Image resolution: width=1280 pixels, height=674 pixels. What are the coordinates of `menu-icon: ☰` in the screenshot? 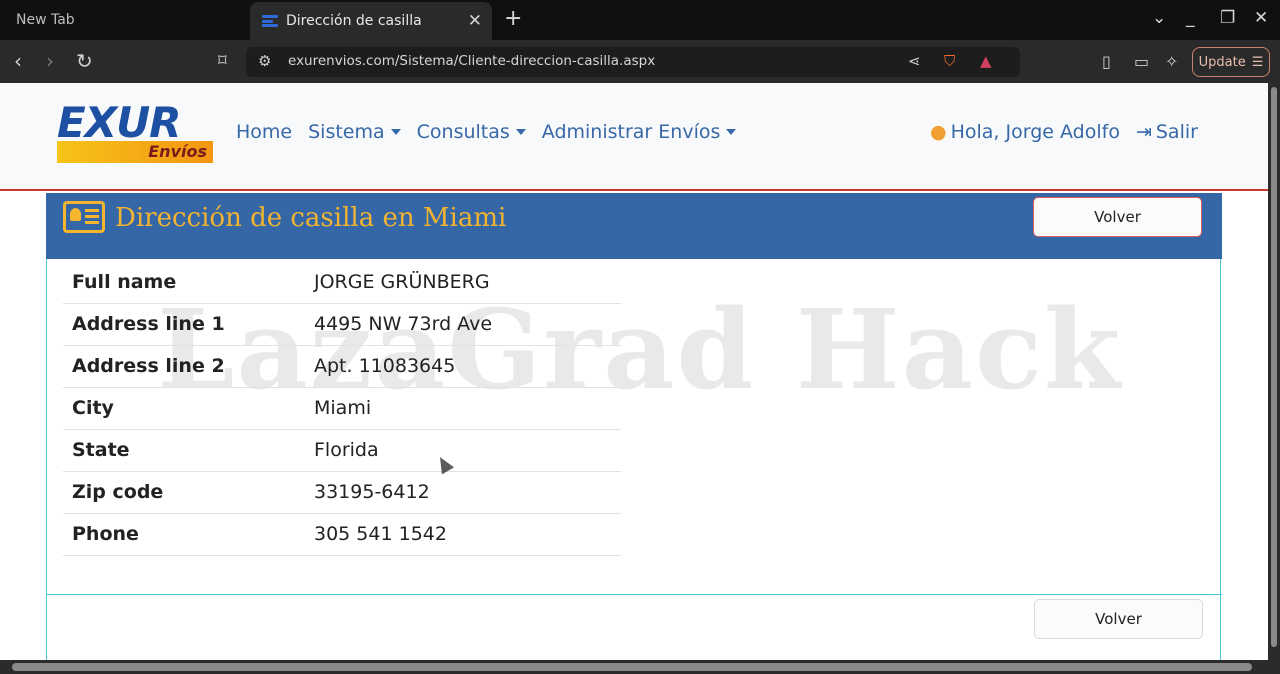 It's located at (1257, 62).